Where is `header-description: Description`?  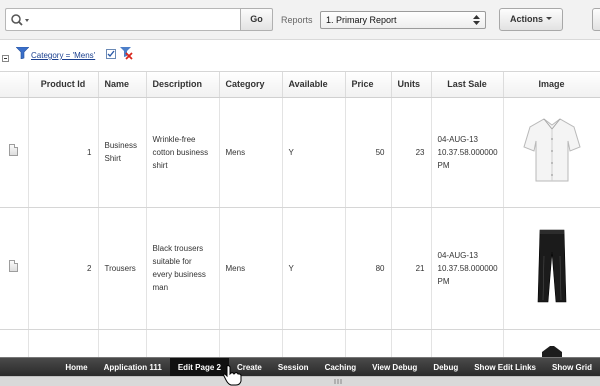 header-description: Description is located at coordinates (183, 85).